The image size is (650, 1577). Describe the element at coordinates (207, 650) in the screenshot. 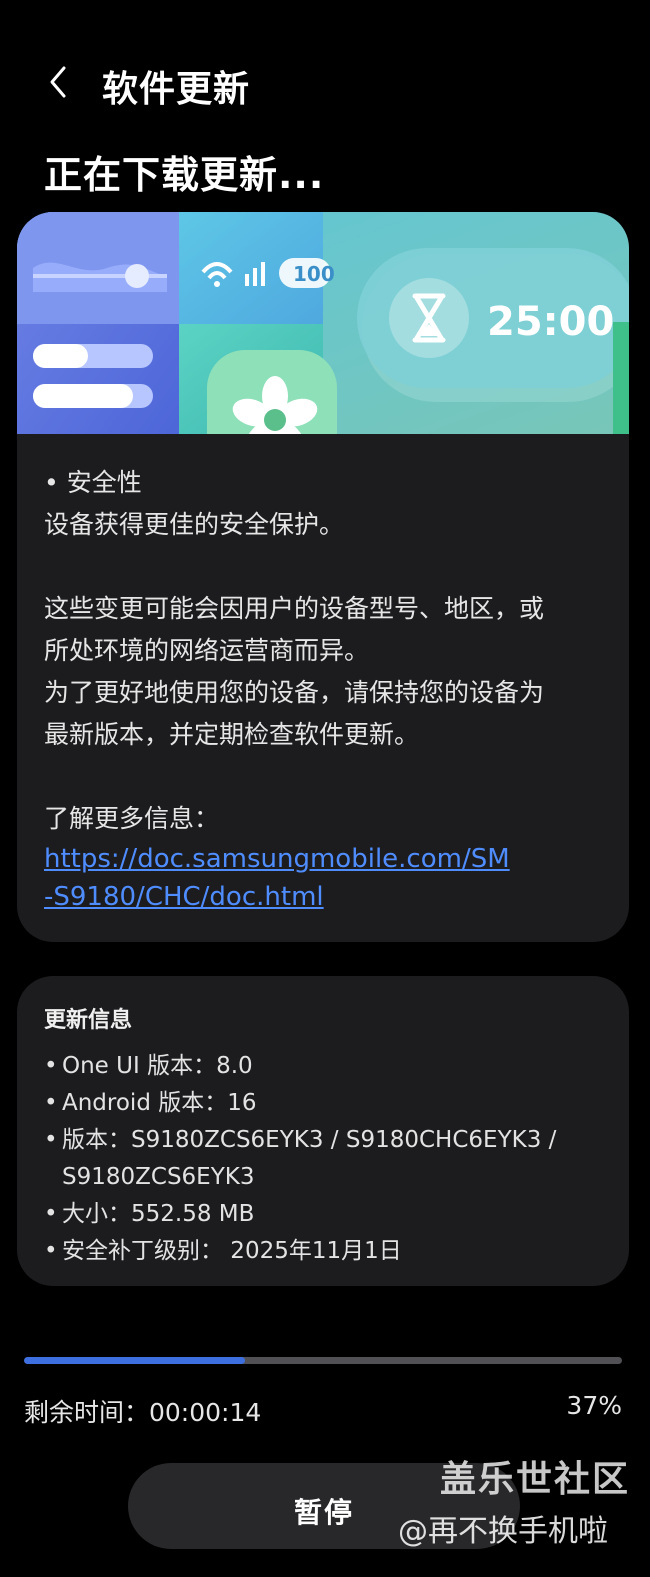

I see `variance-note-line: 所处环境的网络运营商而异。` at that location.